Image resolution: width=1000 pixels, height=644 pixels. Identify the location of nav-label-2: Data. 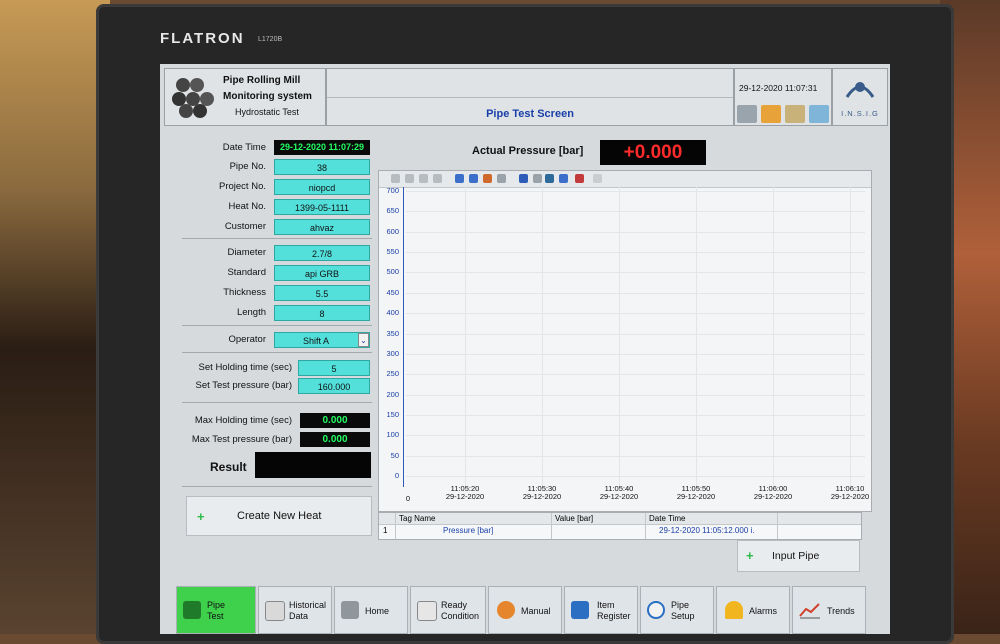
(299, 616).